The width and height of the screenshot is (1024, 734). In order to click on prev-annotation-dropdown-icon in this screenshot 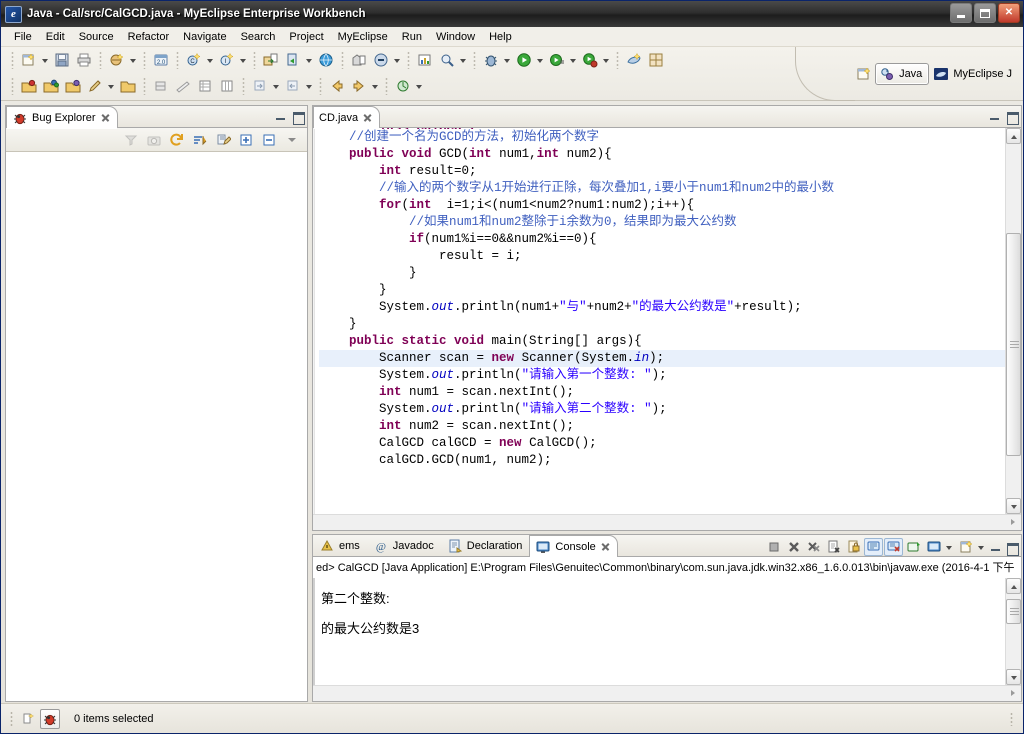, I will do `click(309, 86)`.